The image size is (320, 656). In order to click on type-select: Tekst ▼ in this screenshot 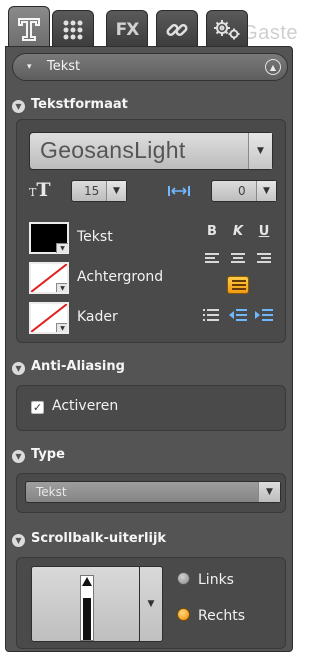, I will do `click(153, 492)`.